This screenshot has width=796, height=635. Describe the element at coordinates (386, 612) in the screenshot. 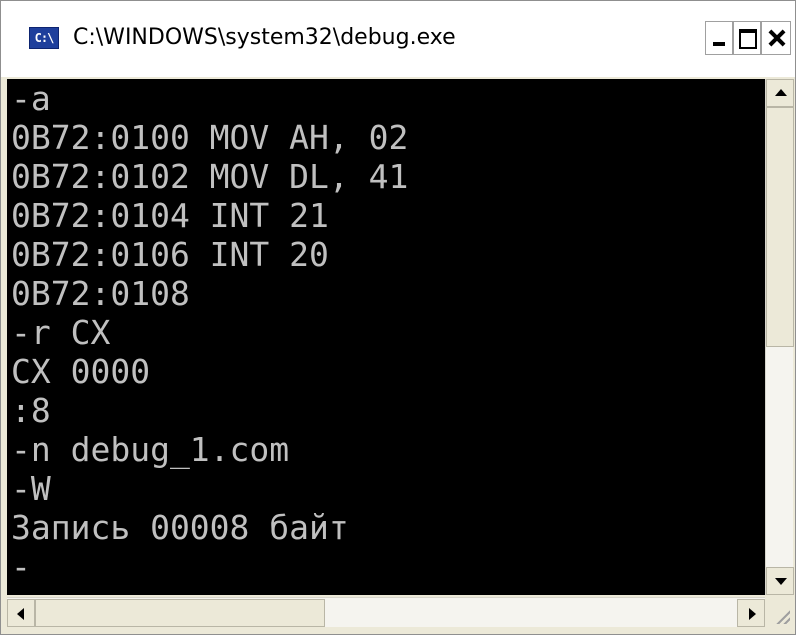

I see `horizontal-scrollbar` at that location.